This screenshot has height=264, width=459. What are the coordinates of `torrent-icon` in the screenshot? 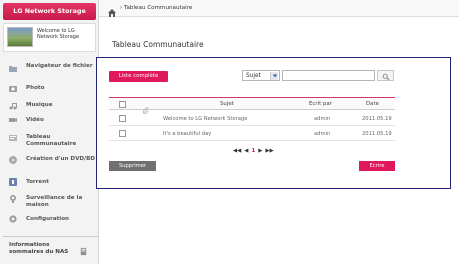 It's located at (13, 182).